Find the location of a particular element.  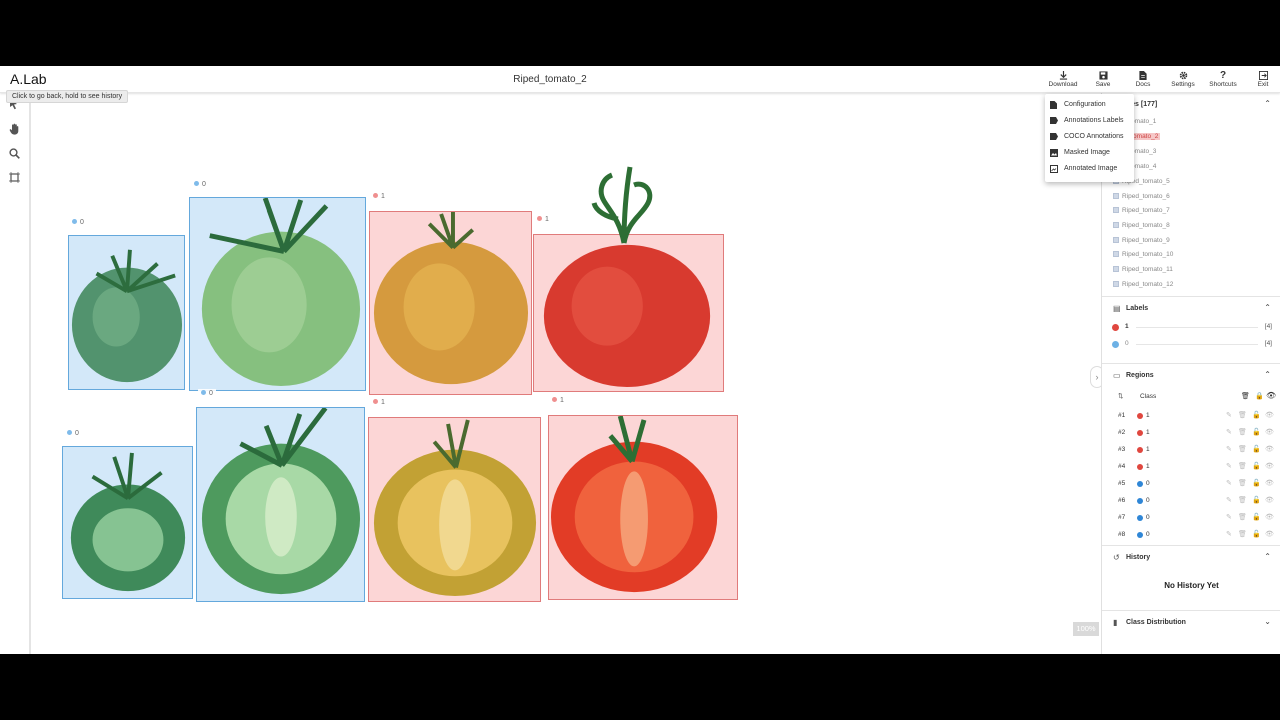

region-row: #2 1 ✎ 🗑 🔓 👁 is located at coordinates (1193, 433).